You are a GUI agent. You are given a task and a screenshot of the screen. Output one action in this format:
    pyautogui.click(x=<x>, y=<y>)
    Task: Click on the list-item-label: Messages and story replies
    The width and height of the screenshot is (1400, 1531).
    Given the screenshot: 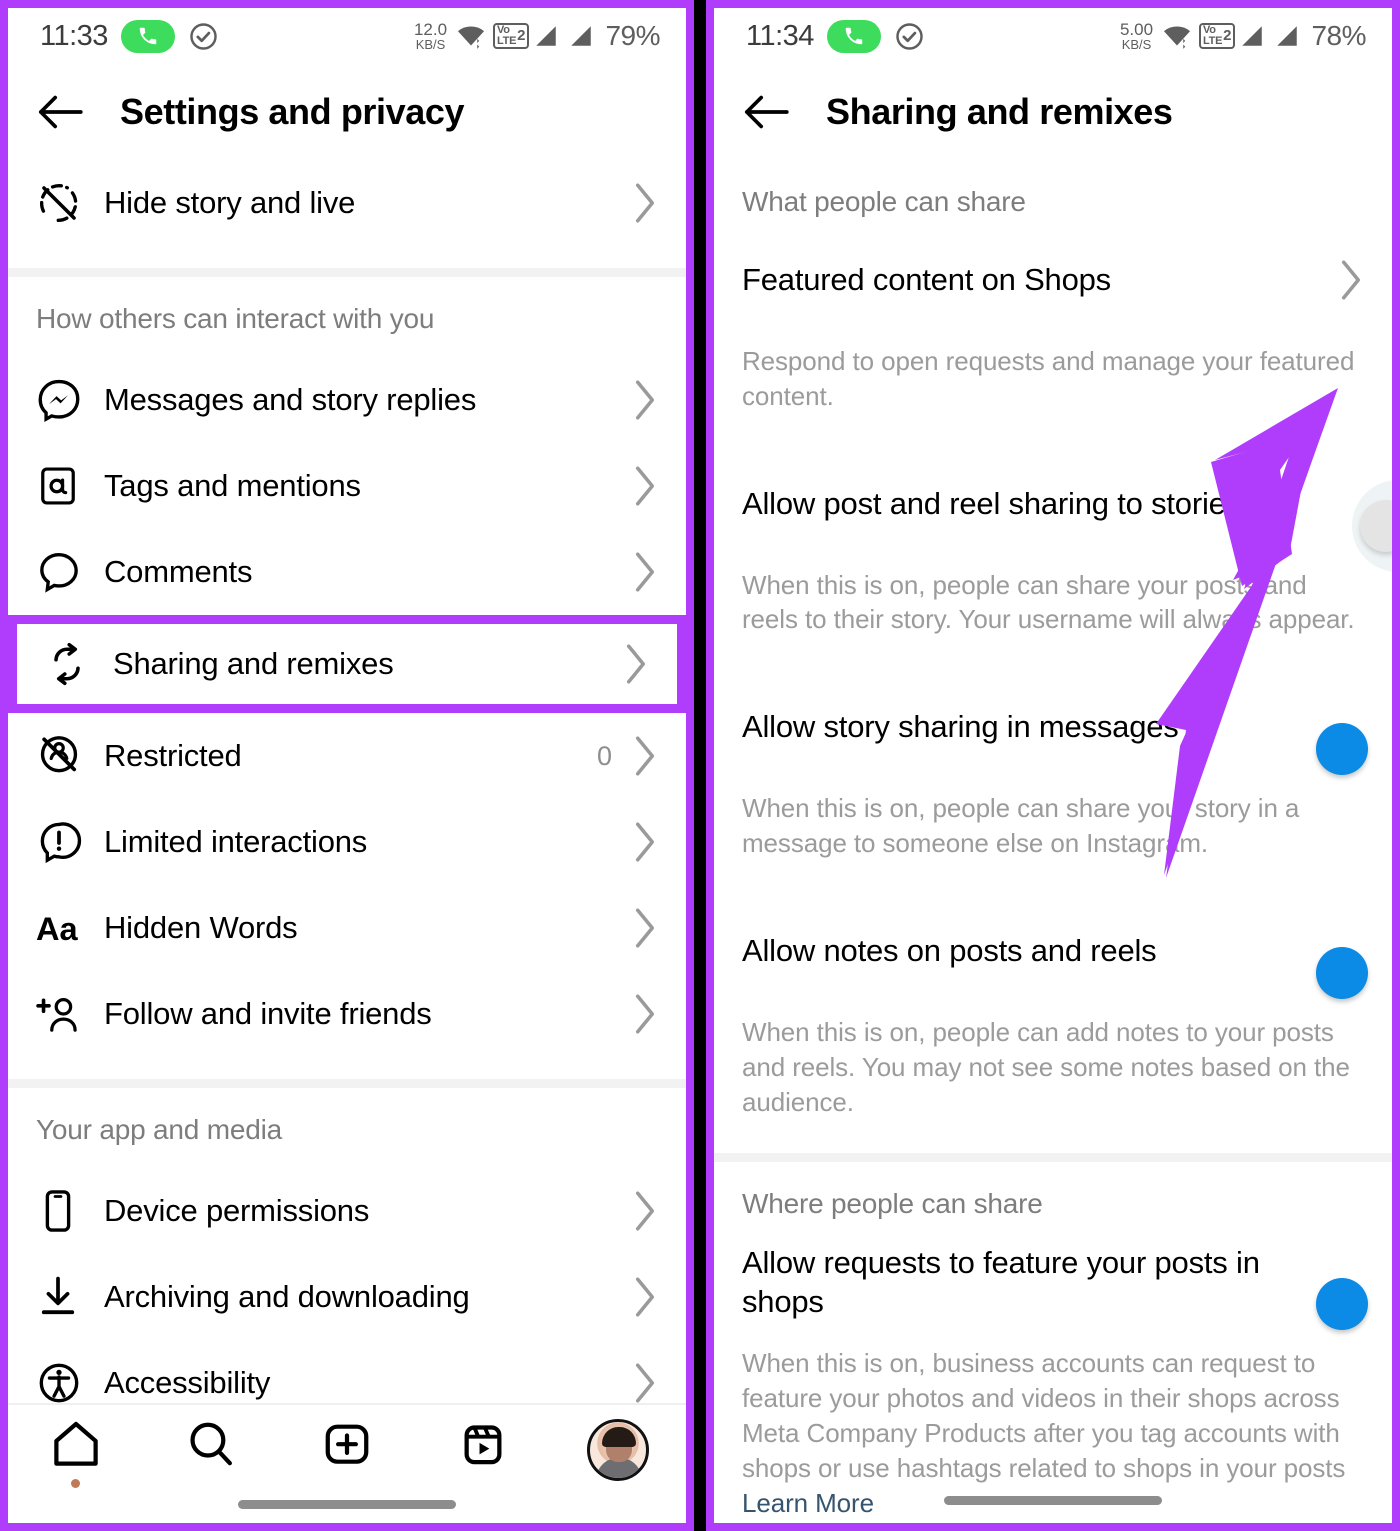 What is the action you would take?
    pyautogui.click(x=290, y=399)
    